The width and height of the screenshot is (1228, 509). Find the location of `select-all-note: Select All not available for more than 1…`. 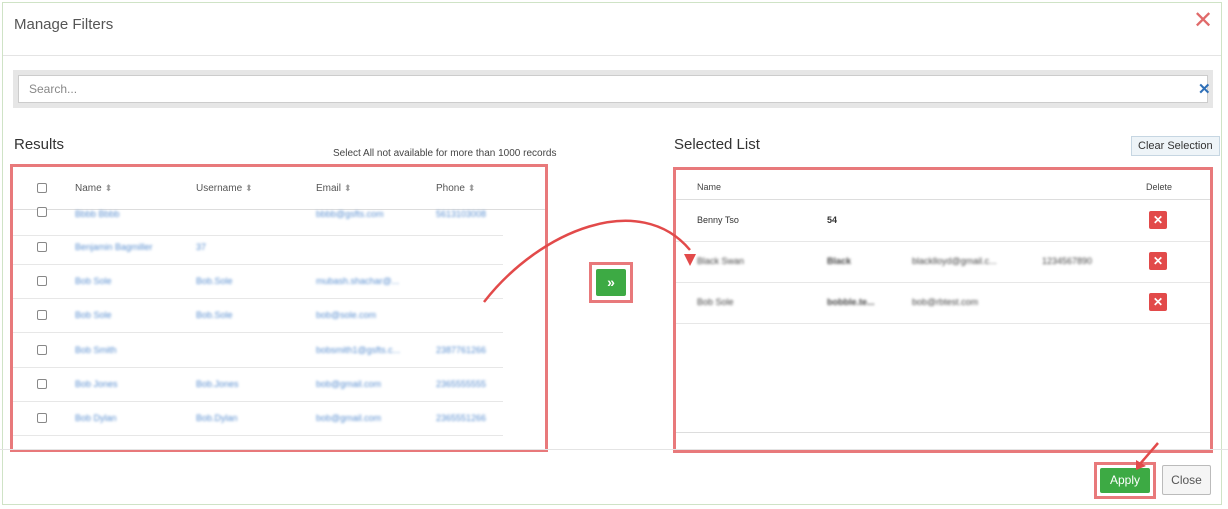

select-all-note: Select All not available for more than 1… is located at coordinates (445, 153).